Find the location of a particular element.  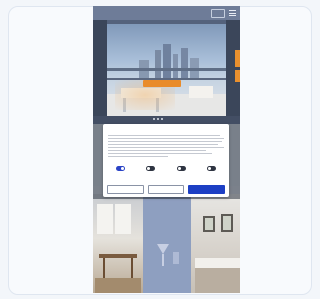

statistics-toggle is located at coordinates (181, 168).